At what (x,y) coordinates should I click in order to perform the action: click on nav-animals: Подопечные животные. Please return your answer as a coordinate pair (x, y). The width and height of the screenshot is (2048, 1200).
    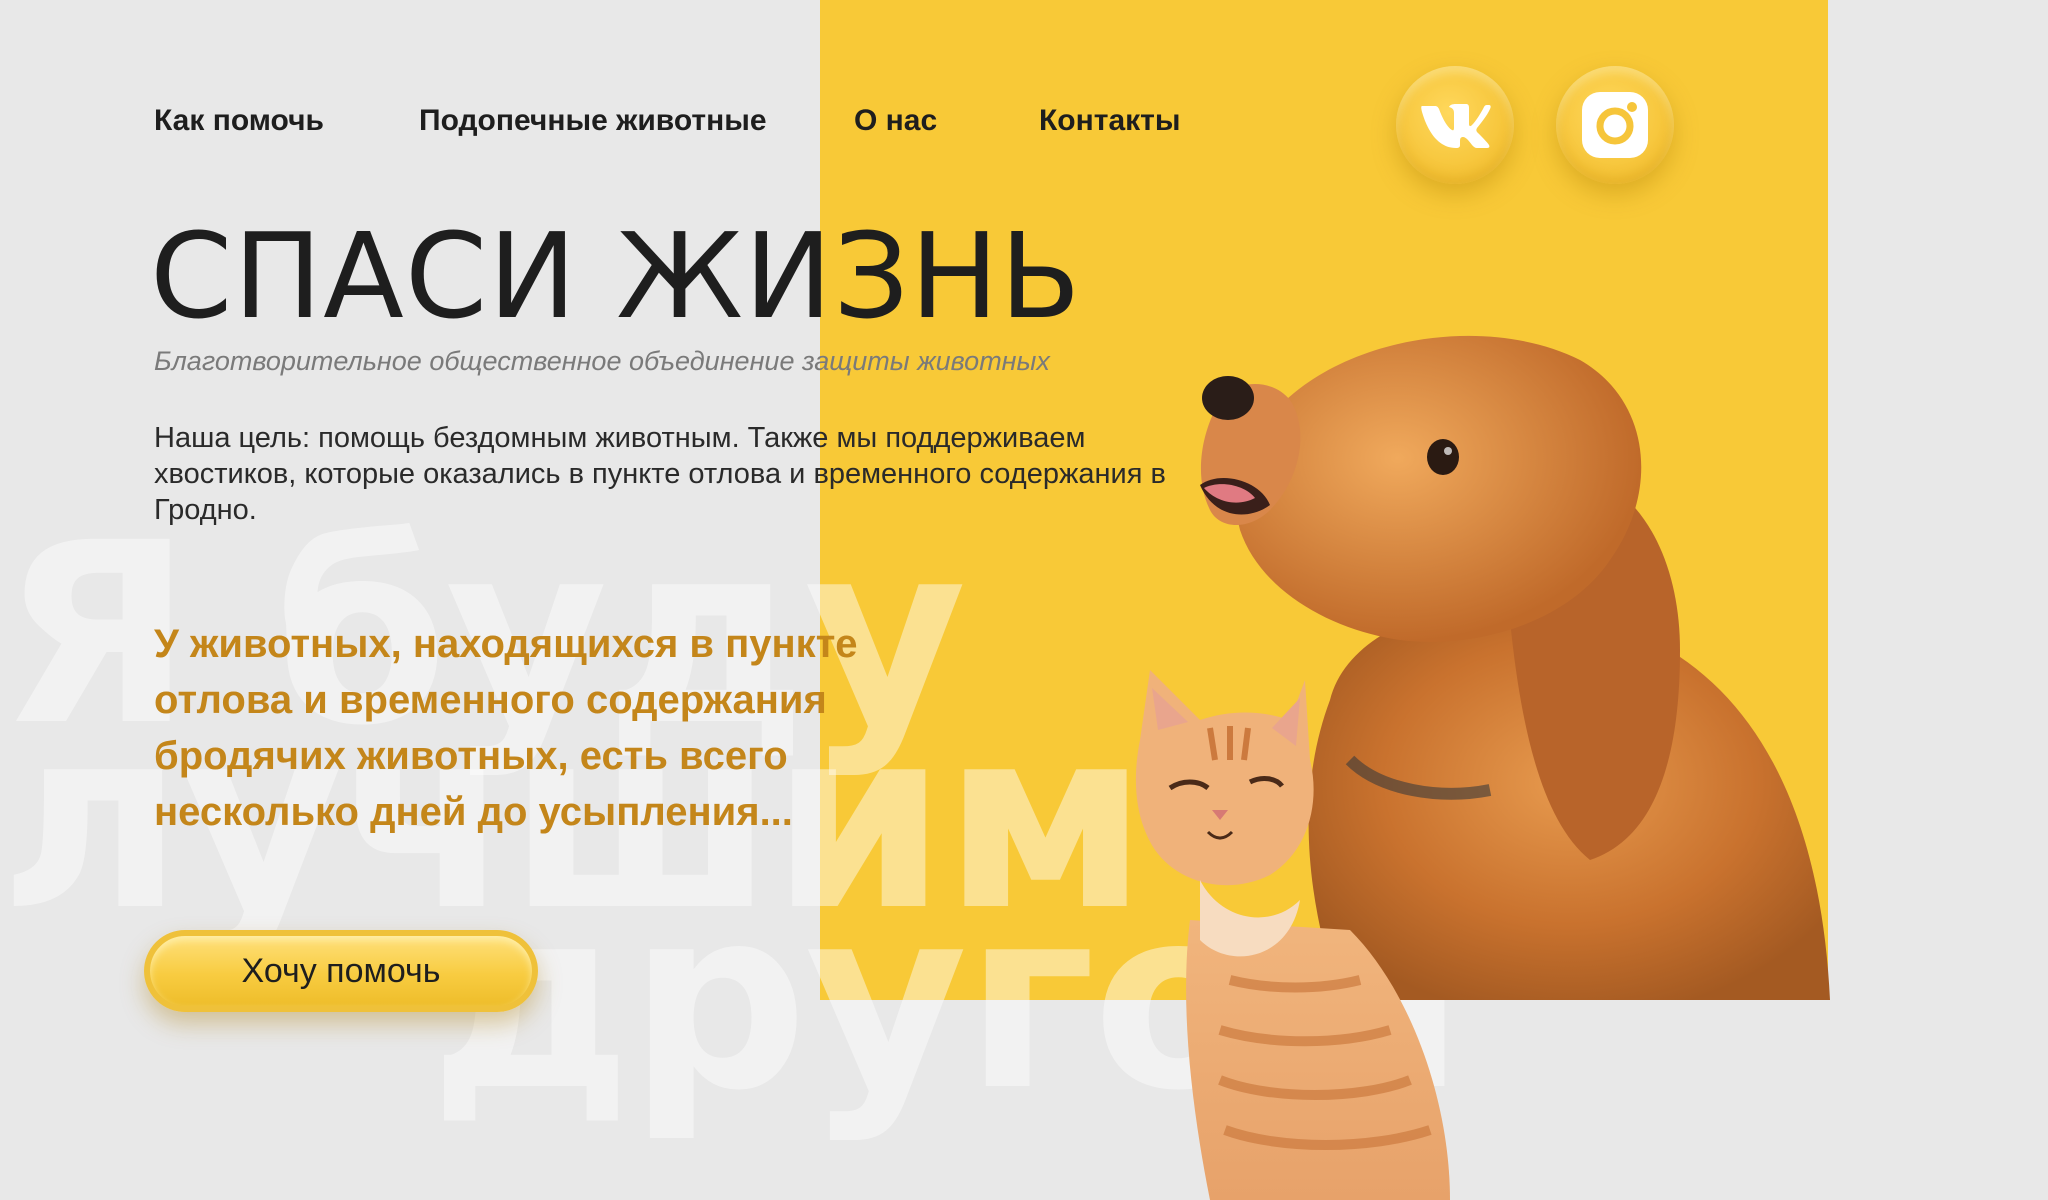
    Looking at the image, I should click on (593, 121).